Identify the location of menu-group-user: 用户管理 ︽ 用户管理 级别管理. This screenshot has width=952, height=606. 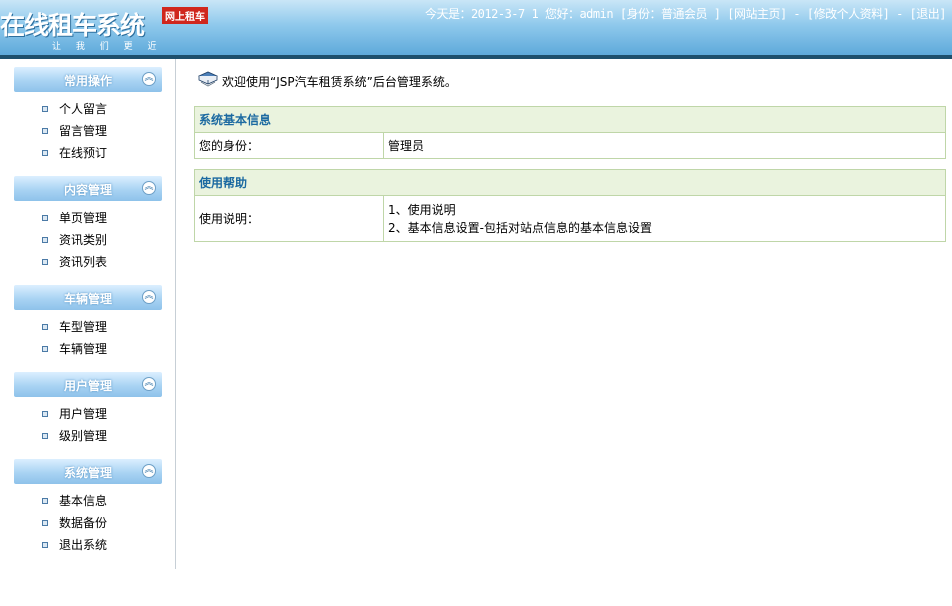
(88, 409).